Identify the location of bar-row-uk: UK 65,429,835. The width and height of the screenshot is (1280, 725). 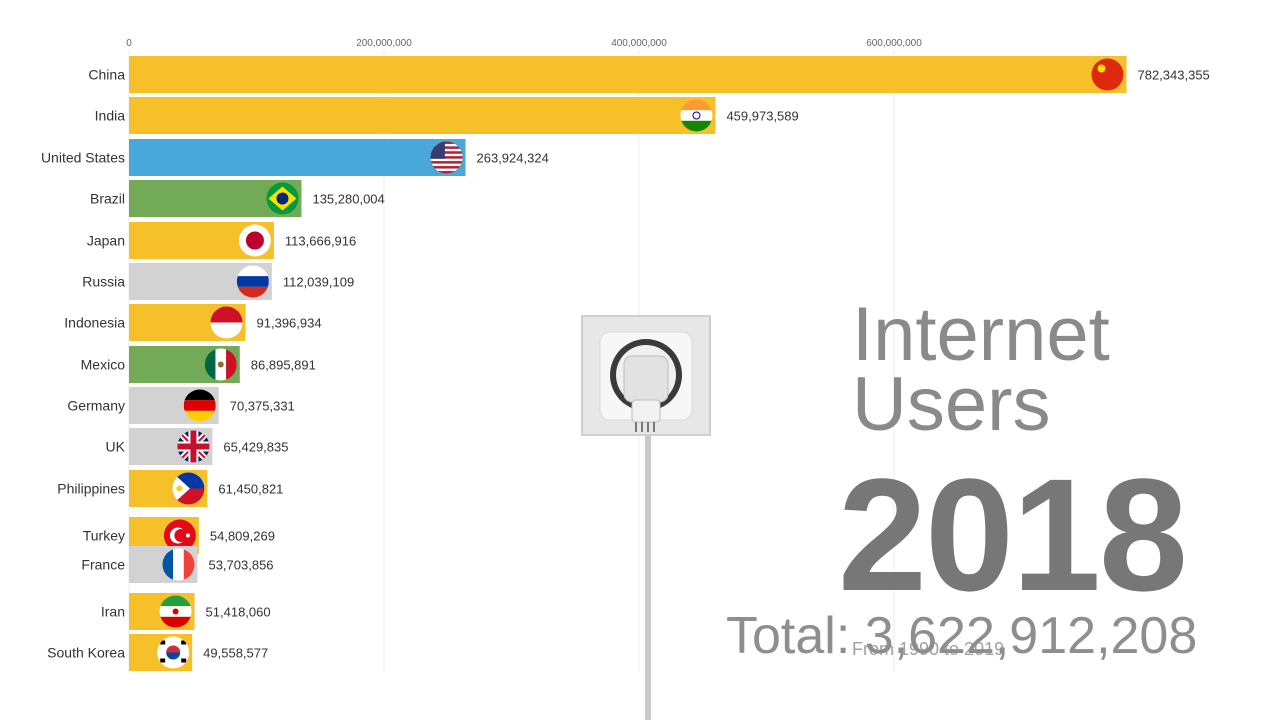
(197, 446).